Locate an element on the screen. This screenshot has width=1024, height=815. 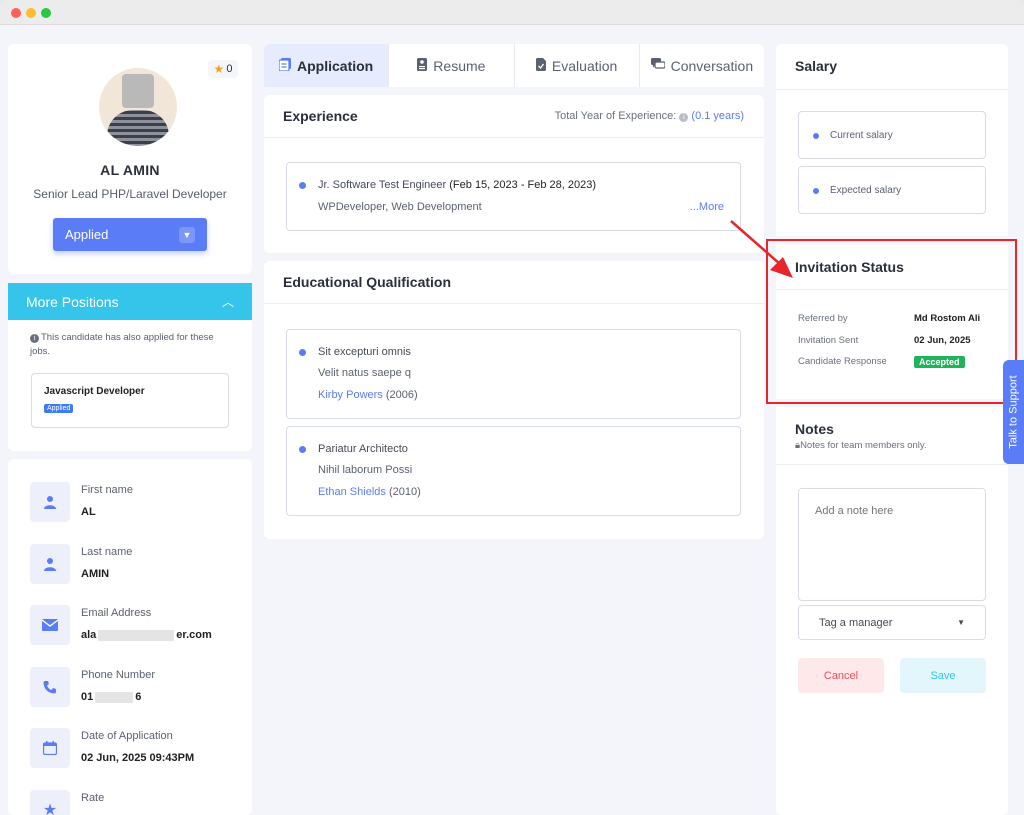
detail-value: ala er.com is located at coordinates (146, 635).